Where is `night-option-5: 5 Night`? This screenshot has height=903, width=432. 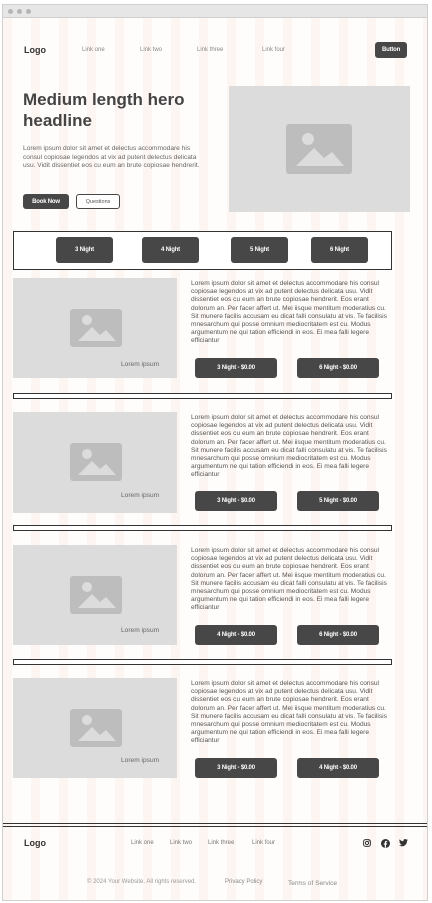
night-option-5: 5 Night is located at coordinates (259, 250).